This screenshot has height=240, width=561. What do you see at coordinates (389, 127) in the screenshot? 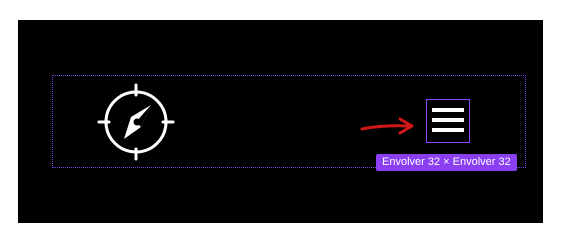
I see `arrow-right-icon` at bounding box center [389, 127].